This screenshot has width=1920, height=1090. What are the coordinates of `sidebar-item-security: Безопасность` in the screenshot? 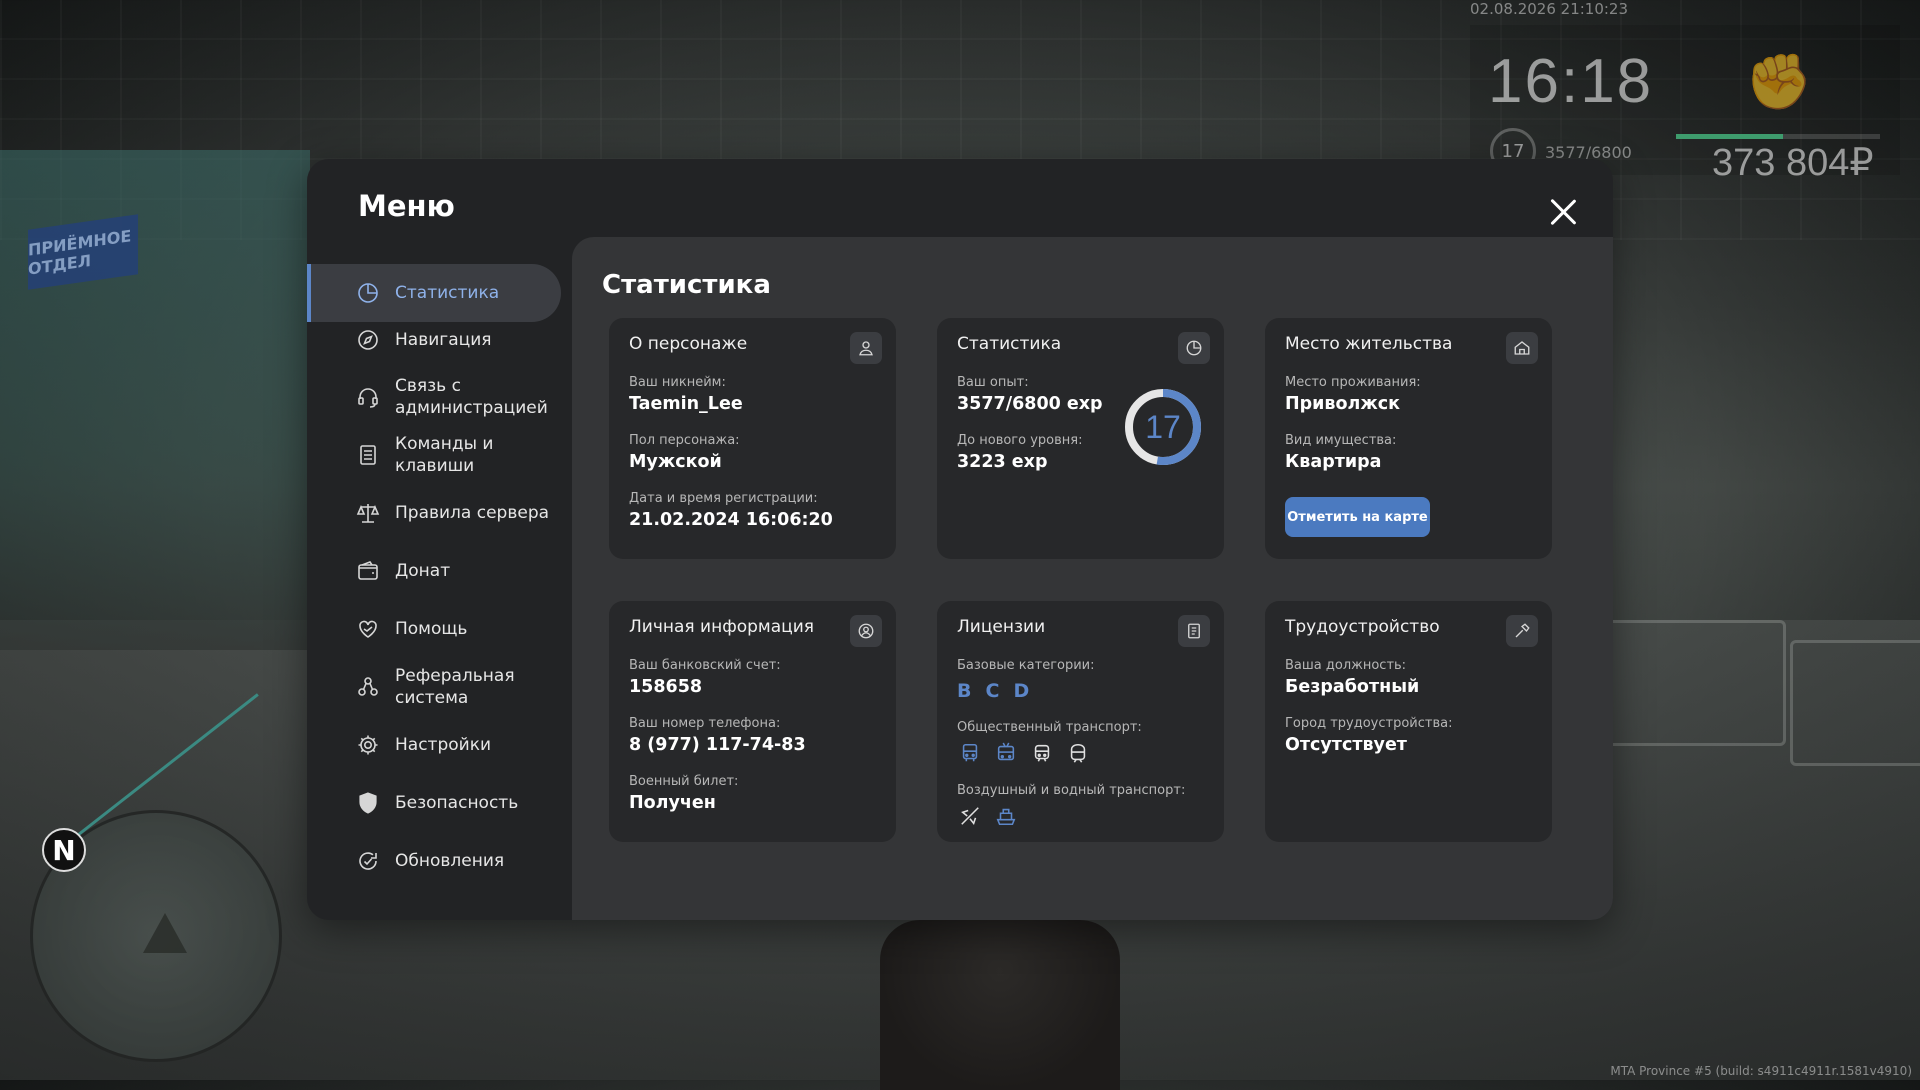 It's located at (434, 803).